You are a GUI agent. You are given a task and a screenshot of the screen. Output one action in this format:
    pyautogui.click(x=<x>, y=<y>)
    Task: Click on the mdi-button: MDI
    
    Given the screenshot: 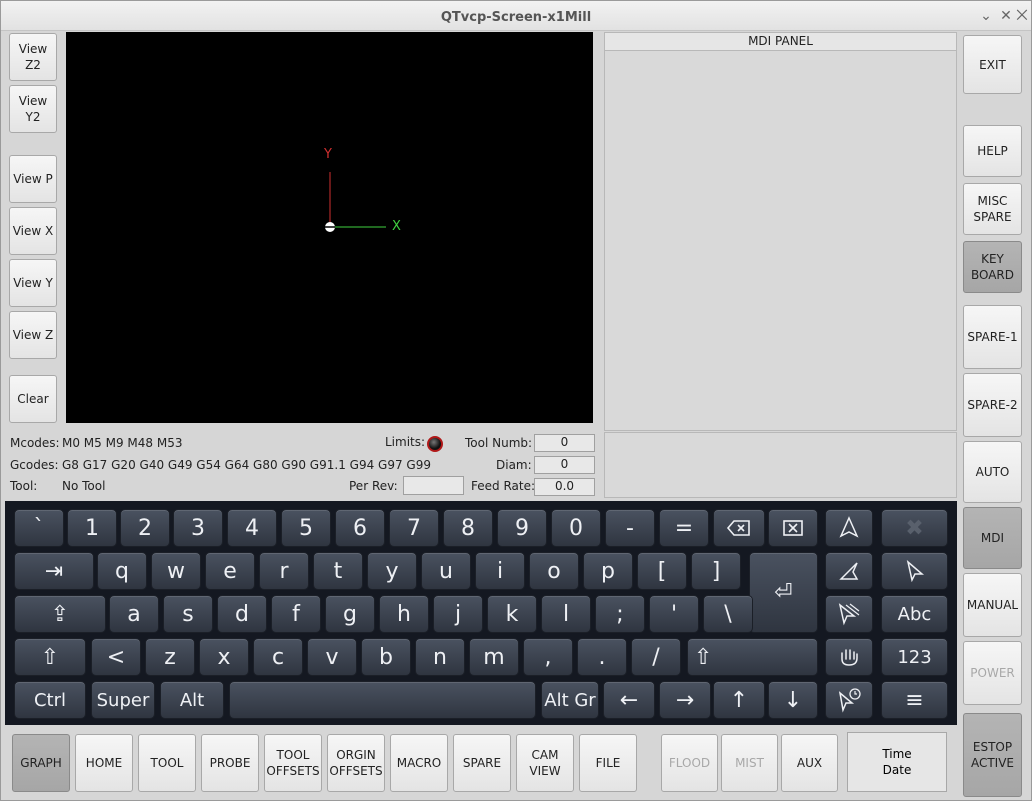 What is the action you would take?
    pyautogui.click(x=992, y=538)
    